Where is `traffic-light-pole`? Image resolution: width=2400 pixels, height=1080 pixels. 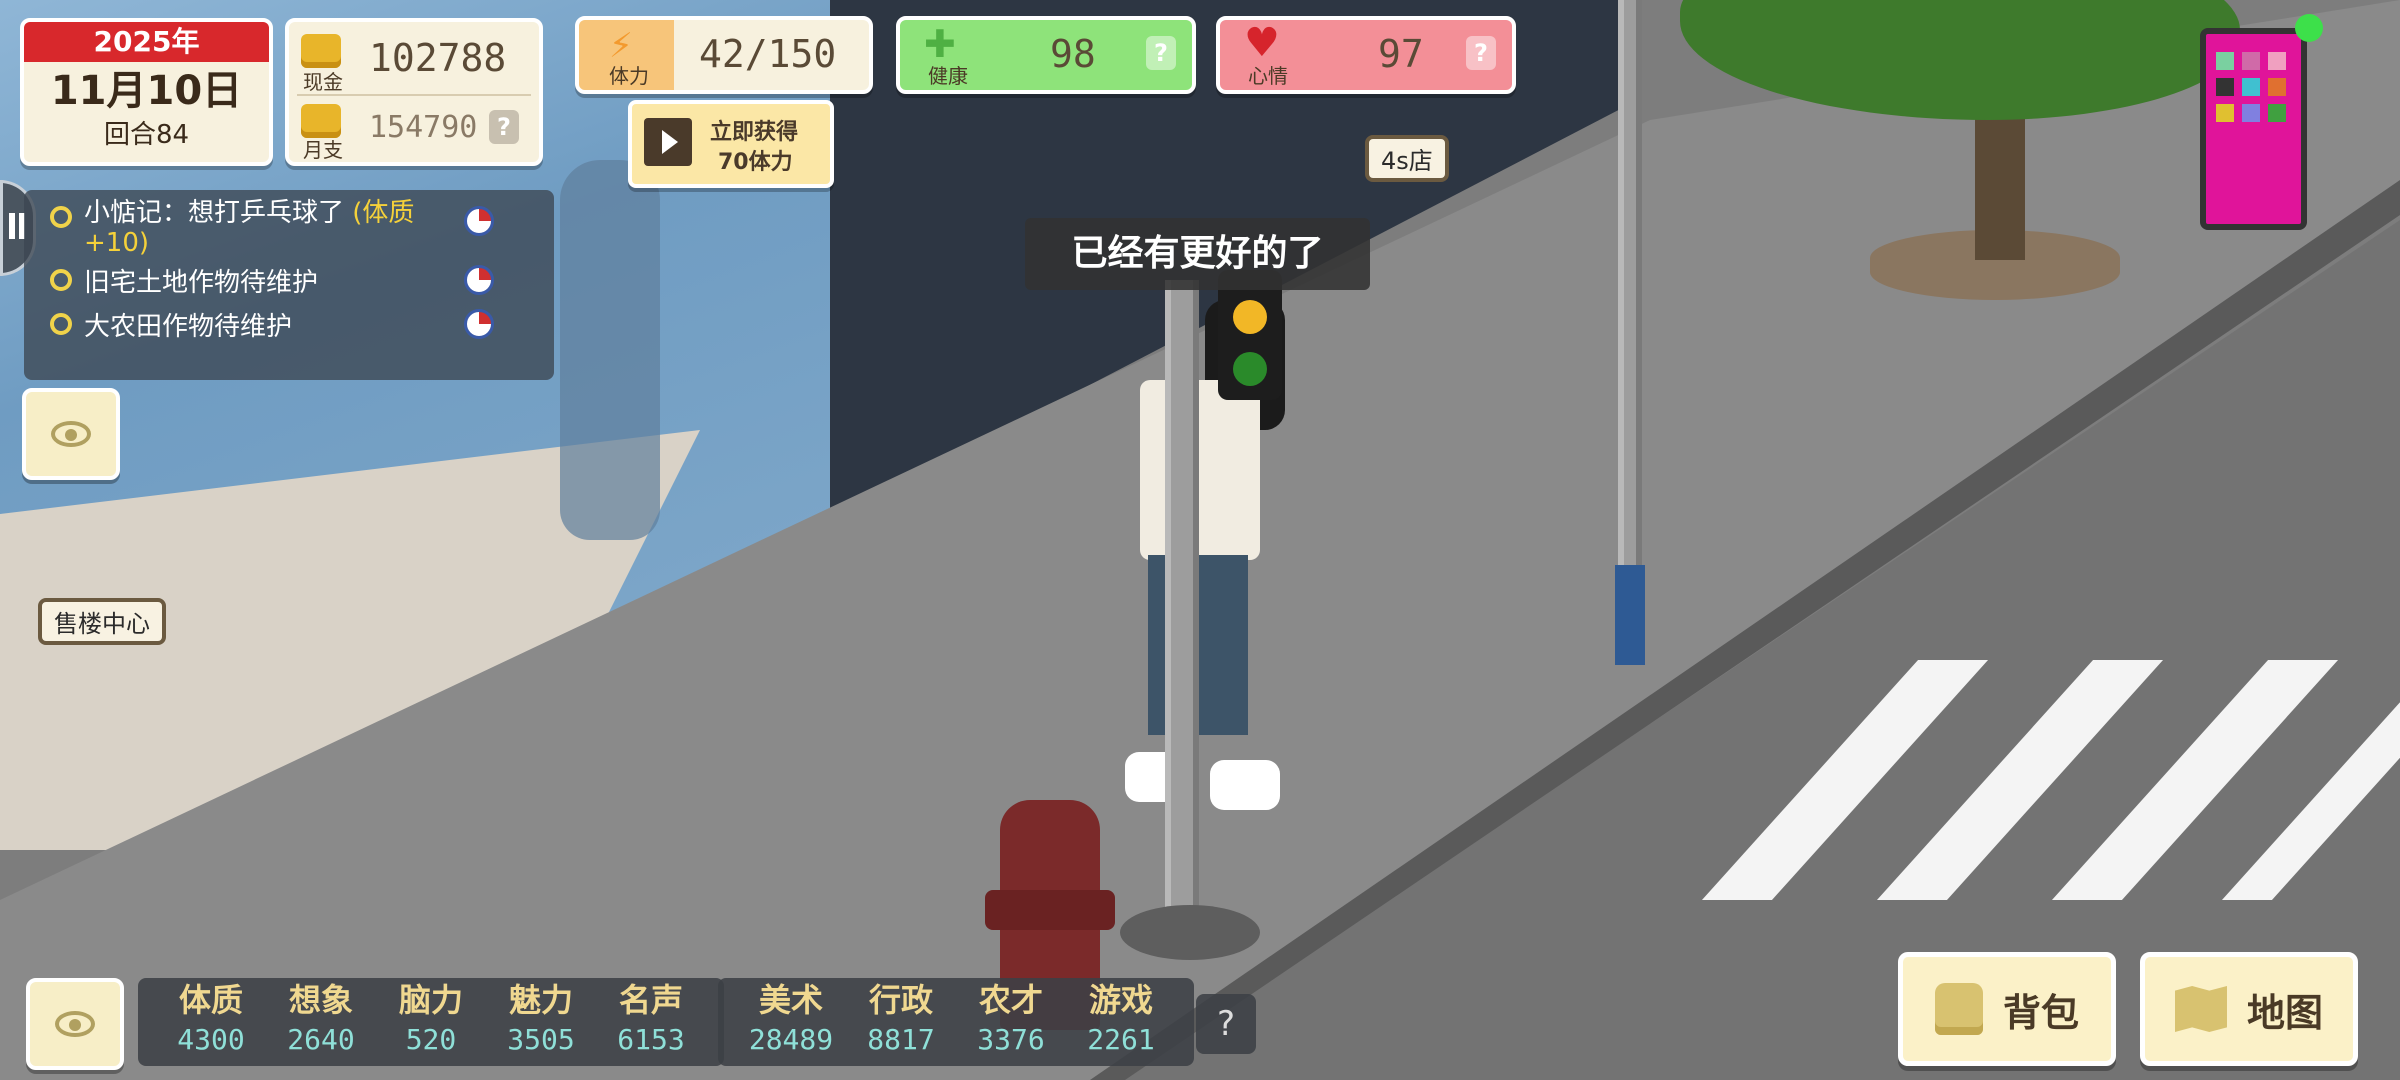 traffic-light-pole is located at coordinates (1182, 605).